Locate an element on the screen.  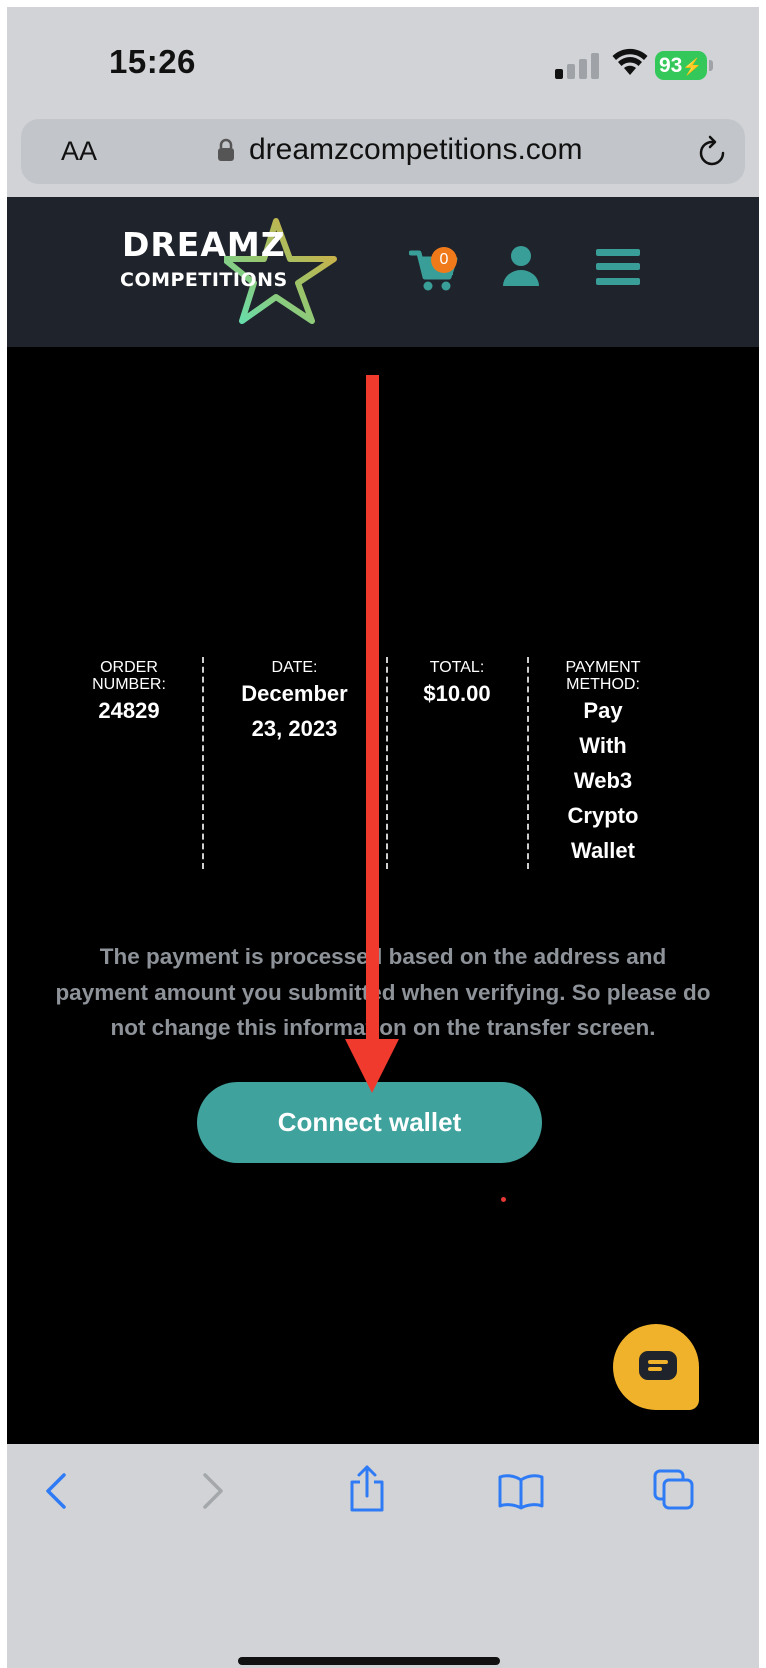
order-date-column: DATE: December 23, 2023 is located at coordinates (294, 702).